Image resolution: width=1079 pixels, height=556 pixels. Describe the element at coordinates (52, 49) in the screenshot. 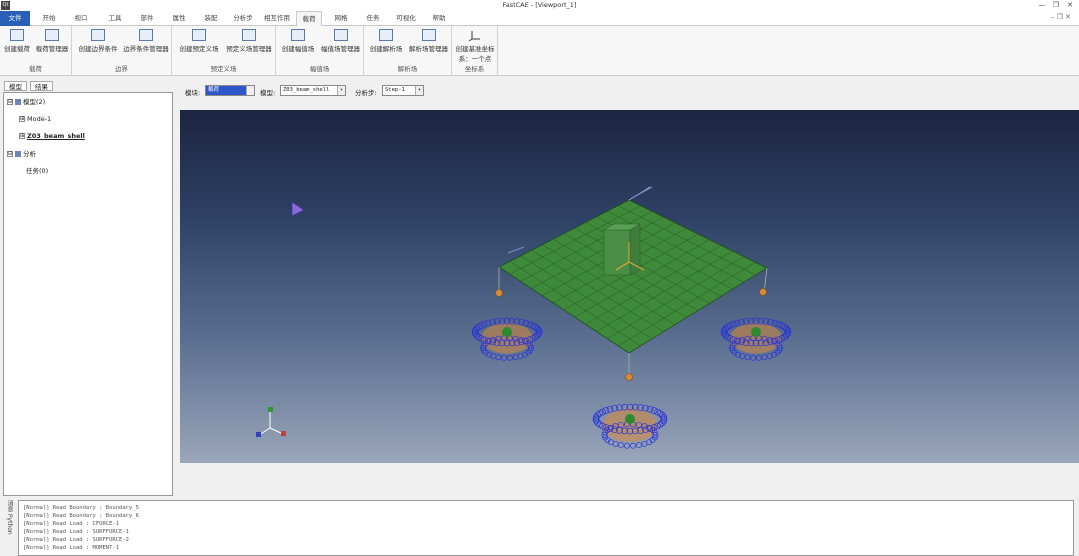

I see `load-manager-label: 载荷管理器` at that location.